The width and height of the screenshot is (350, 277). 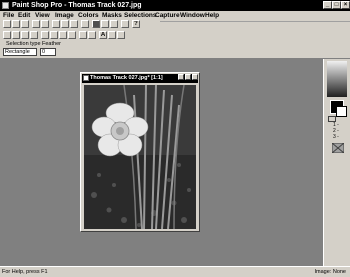 I want to click on save-icon, so click(x=25, y=24).